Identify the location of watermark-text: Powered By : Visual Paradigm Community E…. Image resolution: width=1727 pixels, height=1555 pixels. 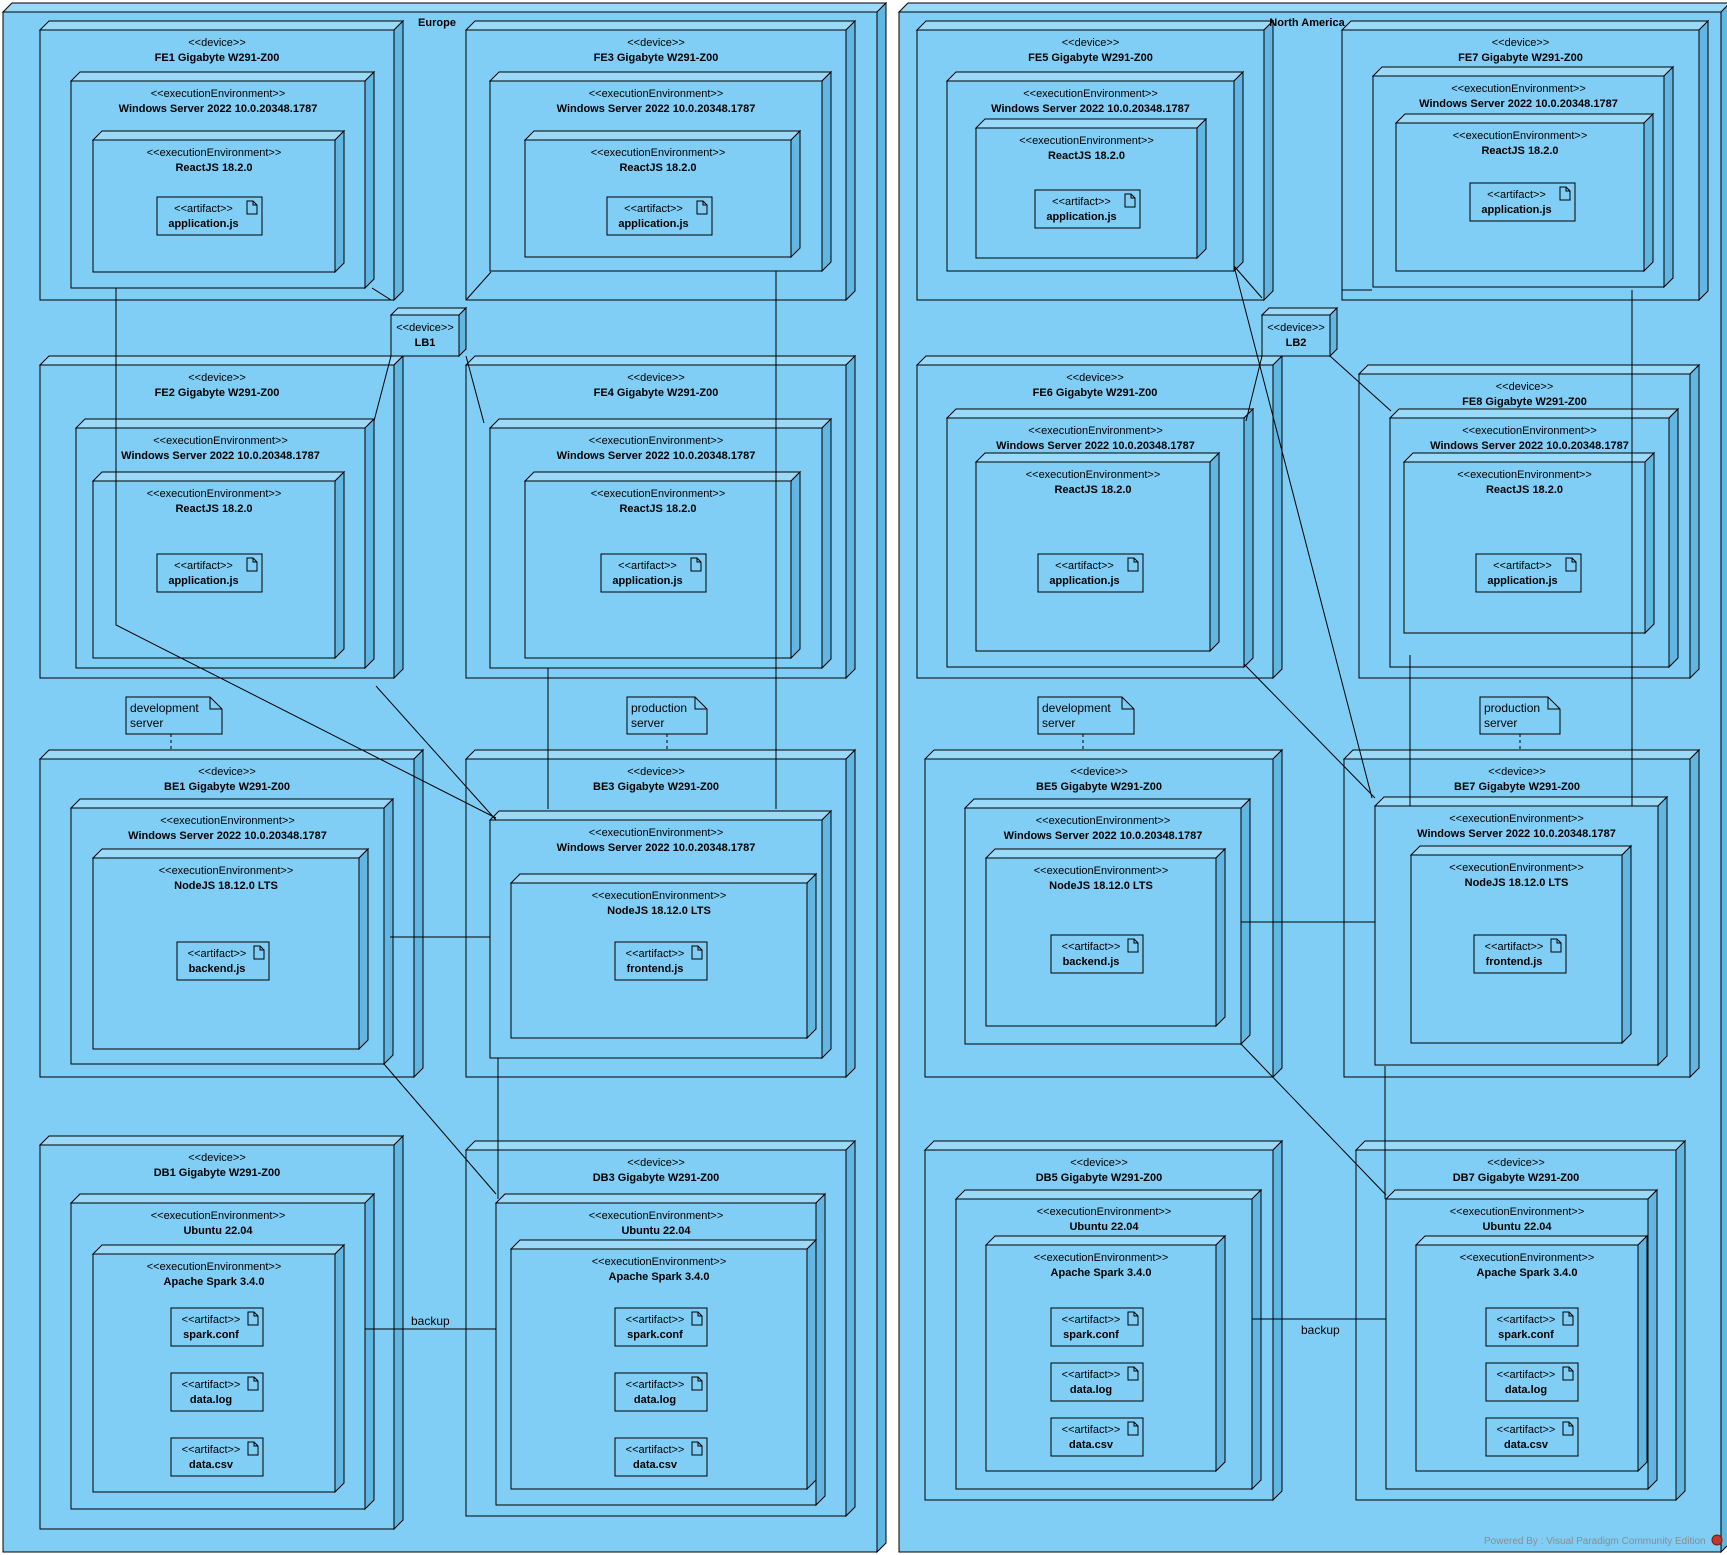
(1595, 1541).